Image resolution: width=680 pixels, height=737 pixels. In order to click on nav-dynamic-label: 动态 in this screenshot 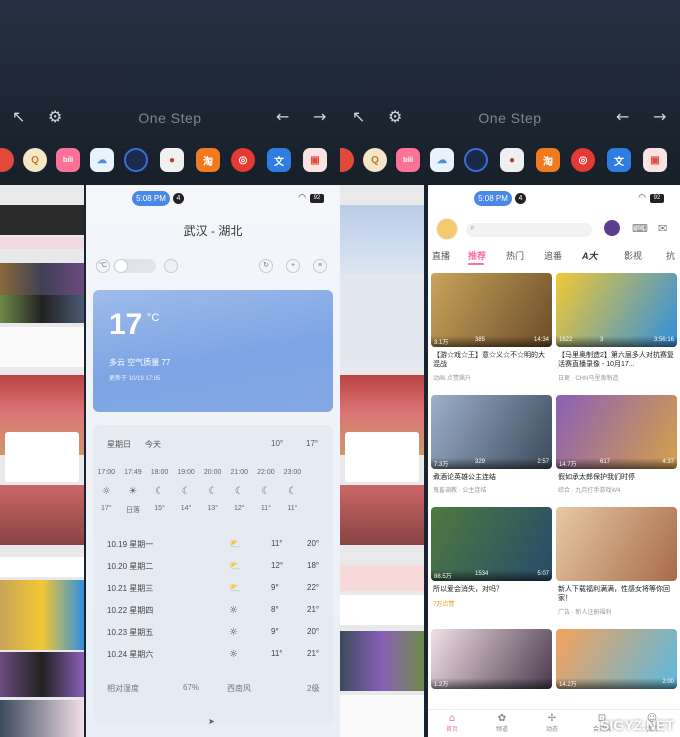, I will do `click(551, 730)`.